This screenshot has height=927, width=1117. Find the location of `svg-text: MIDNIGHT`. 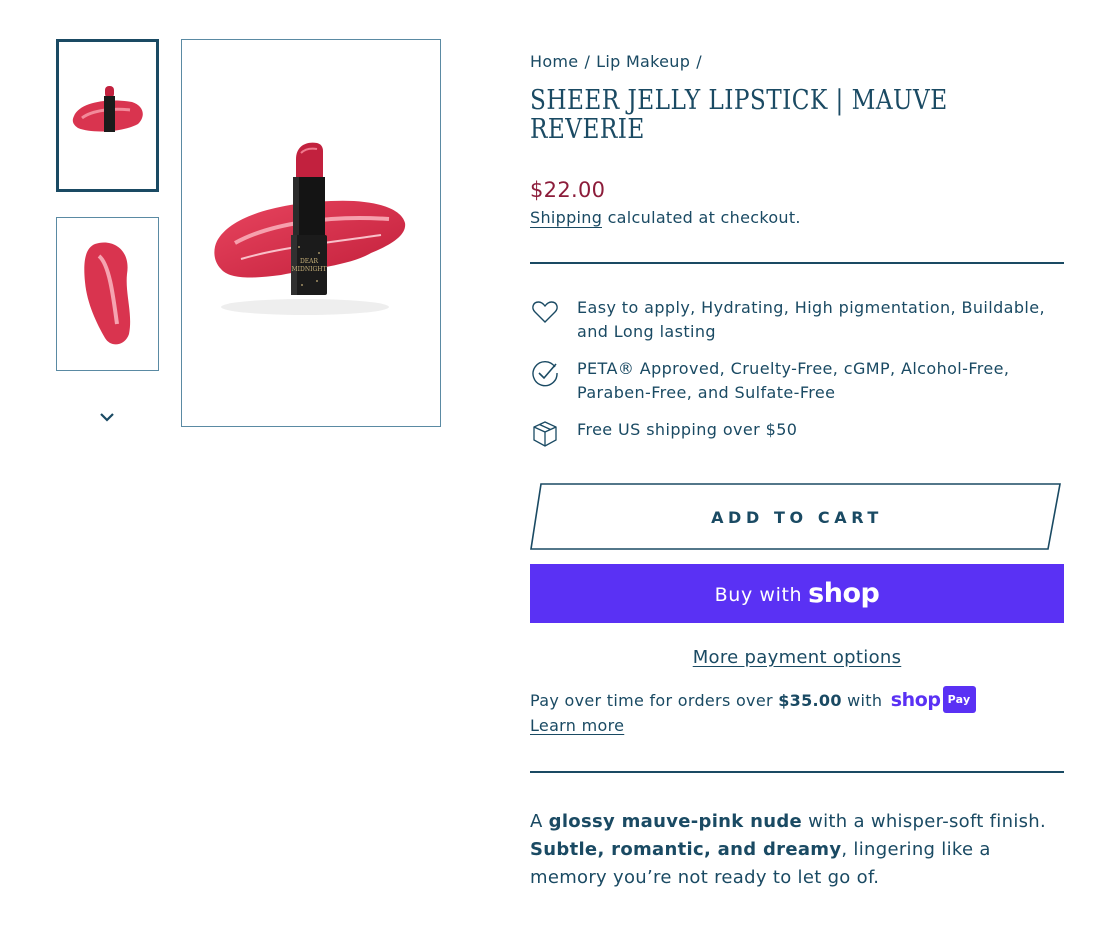

svg-text: MIDNIGHT is located at coordinates (309, 269).